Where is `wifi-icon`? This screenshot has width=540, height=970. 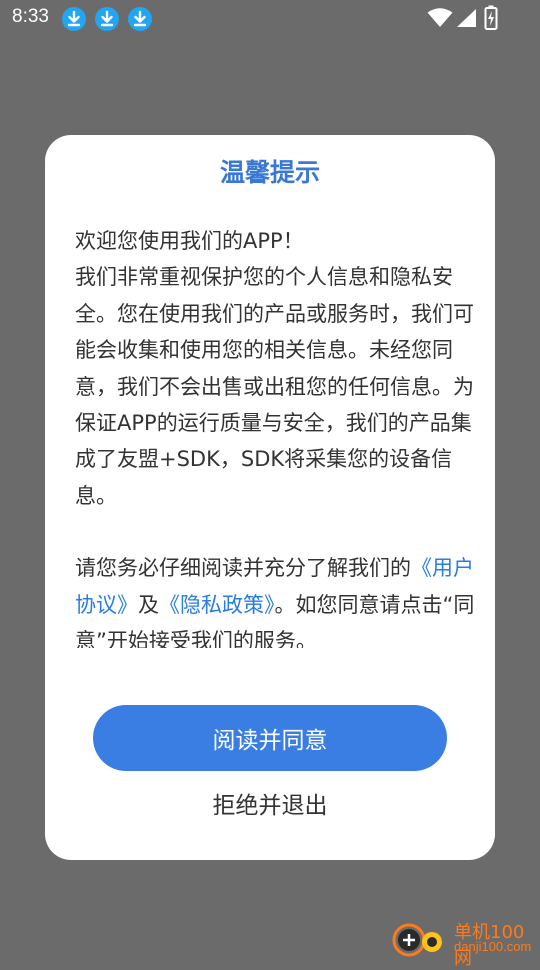 wifi-icon is located at coordinates (440, 17).